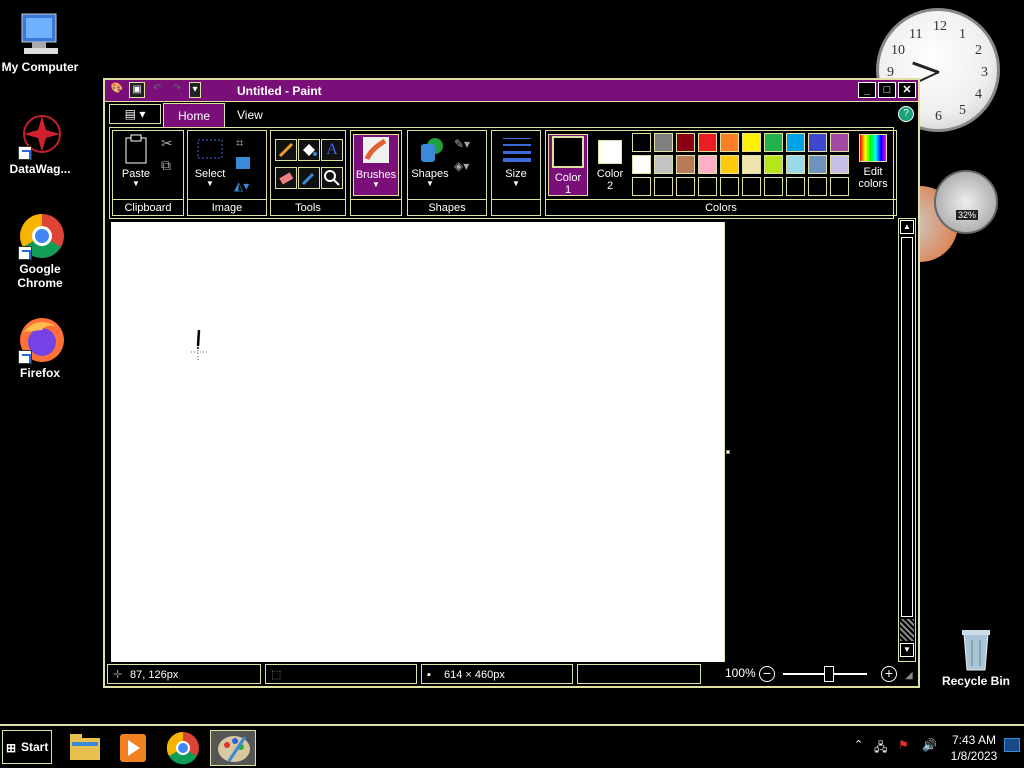 The image size is (1024, 768). Describe the element at coordinates (286, 150) in the screenshot. I see `pencil-icon` at that location.